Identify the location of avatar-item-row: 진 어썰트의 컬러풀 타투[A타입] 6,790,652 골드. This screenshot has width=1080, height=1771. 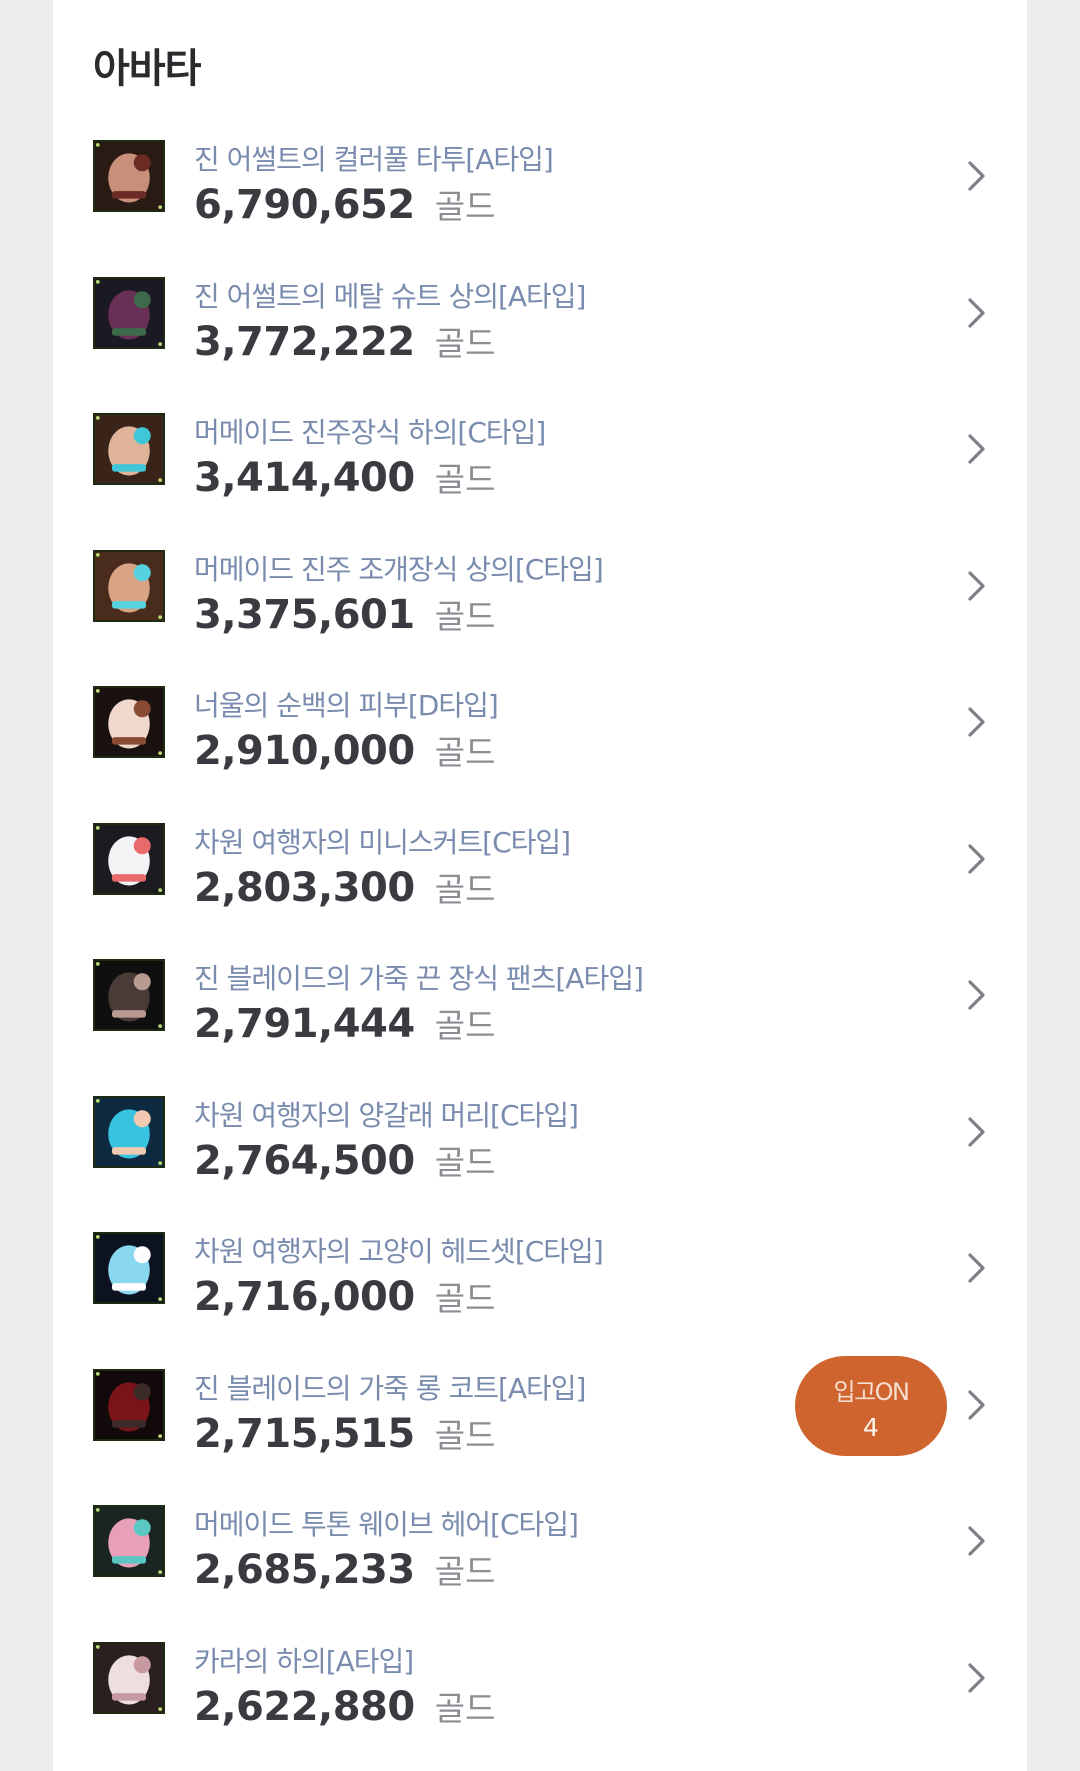
(540, 176).